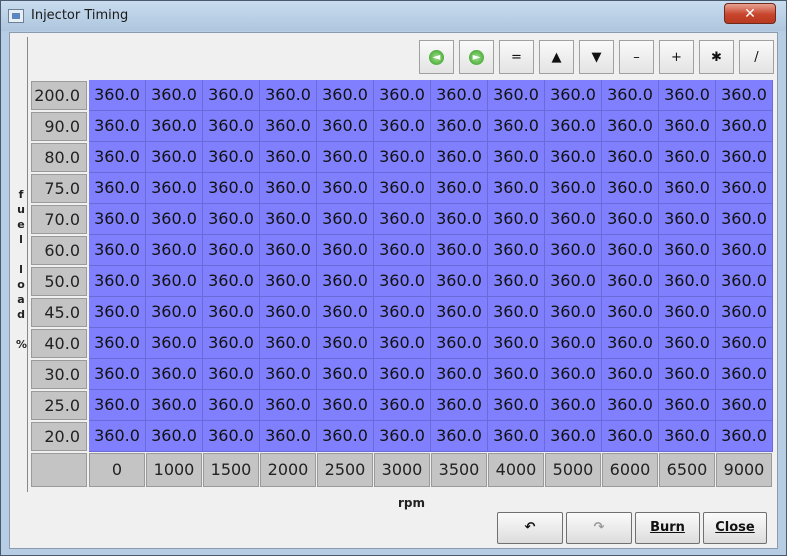  Describe the element at coordinates (516, 57) in the screenshot. I see `equals-button-button: =` at that location.